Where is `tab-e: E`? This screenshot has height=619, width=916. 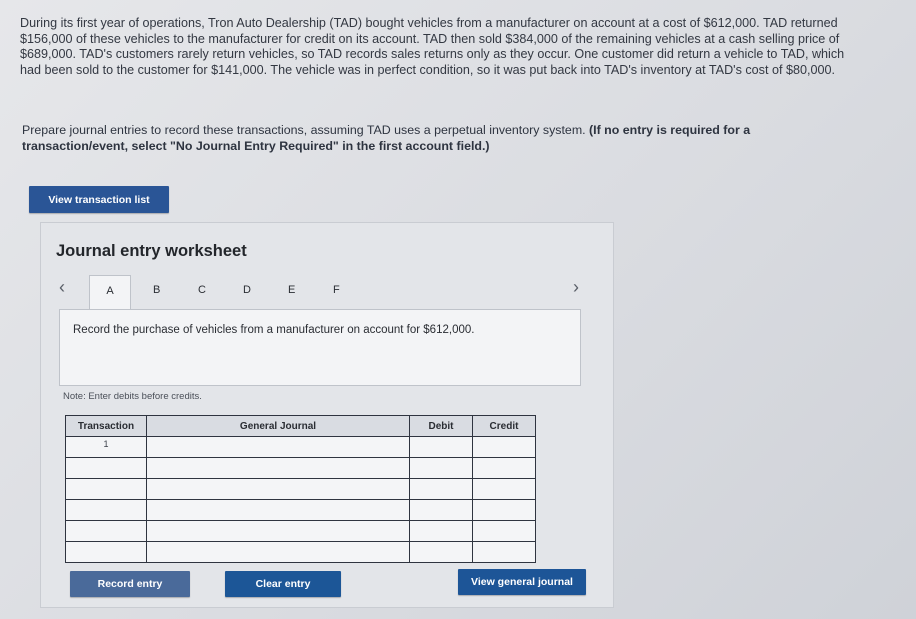
tab-e: E is located at coordinates (291, 290).